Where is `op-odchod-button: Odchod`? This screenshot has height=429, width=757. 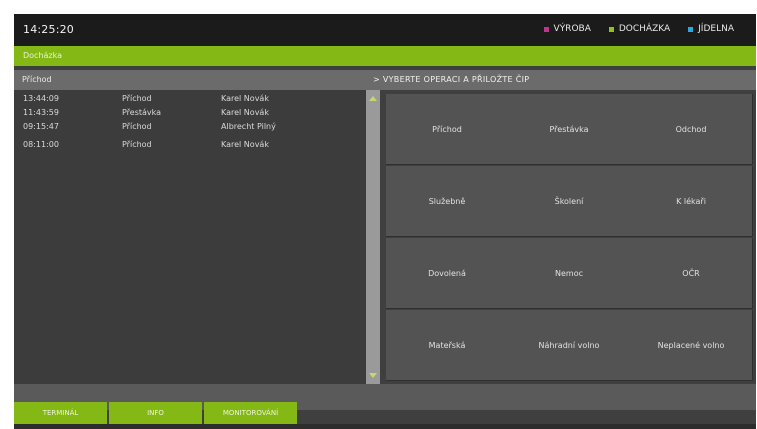
op-odchod-button: Odchod is located at coordinates (691, 129).